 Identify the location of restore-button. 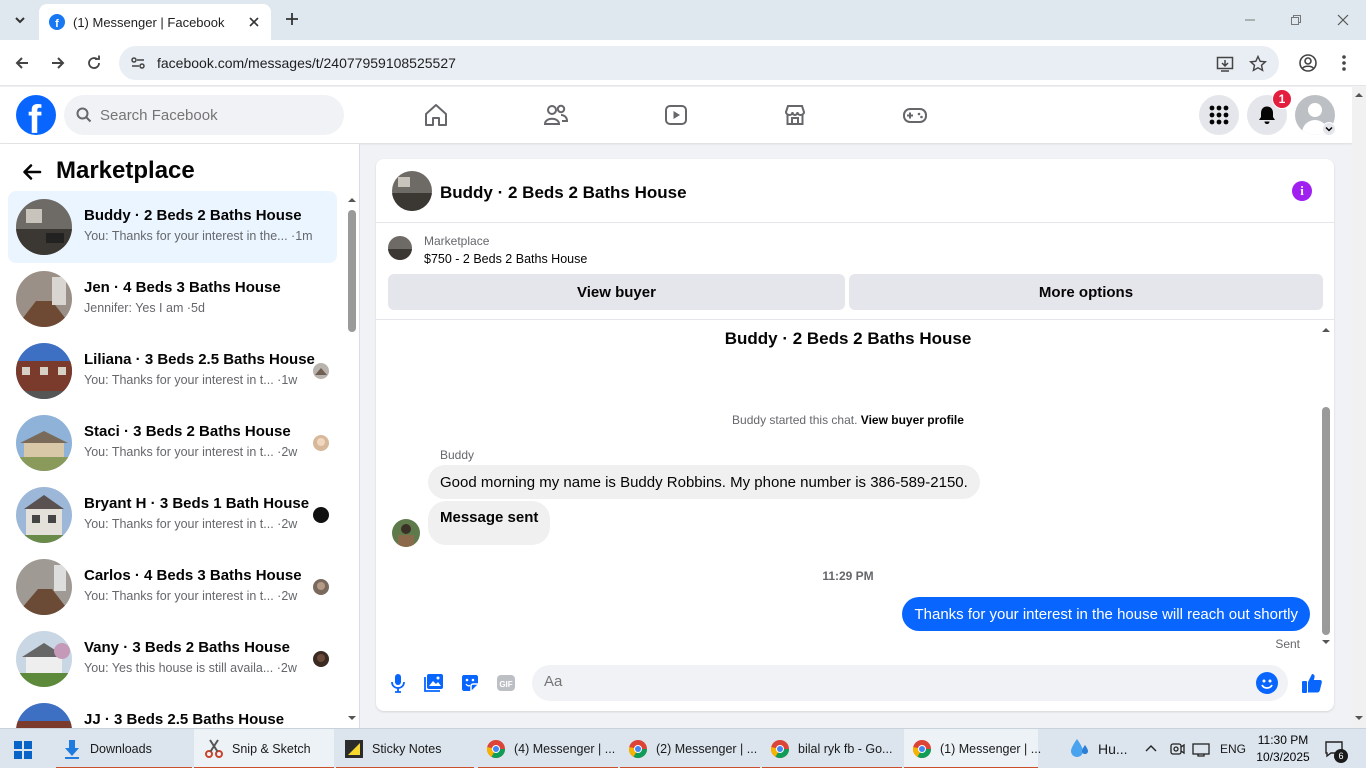
(1296, 20).